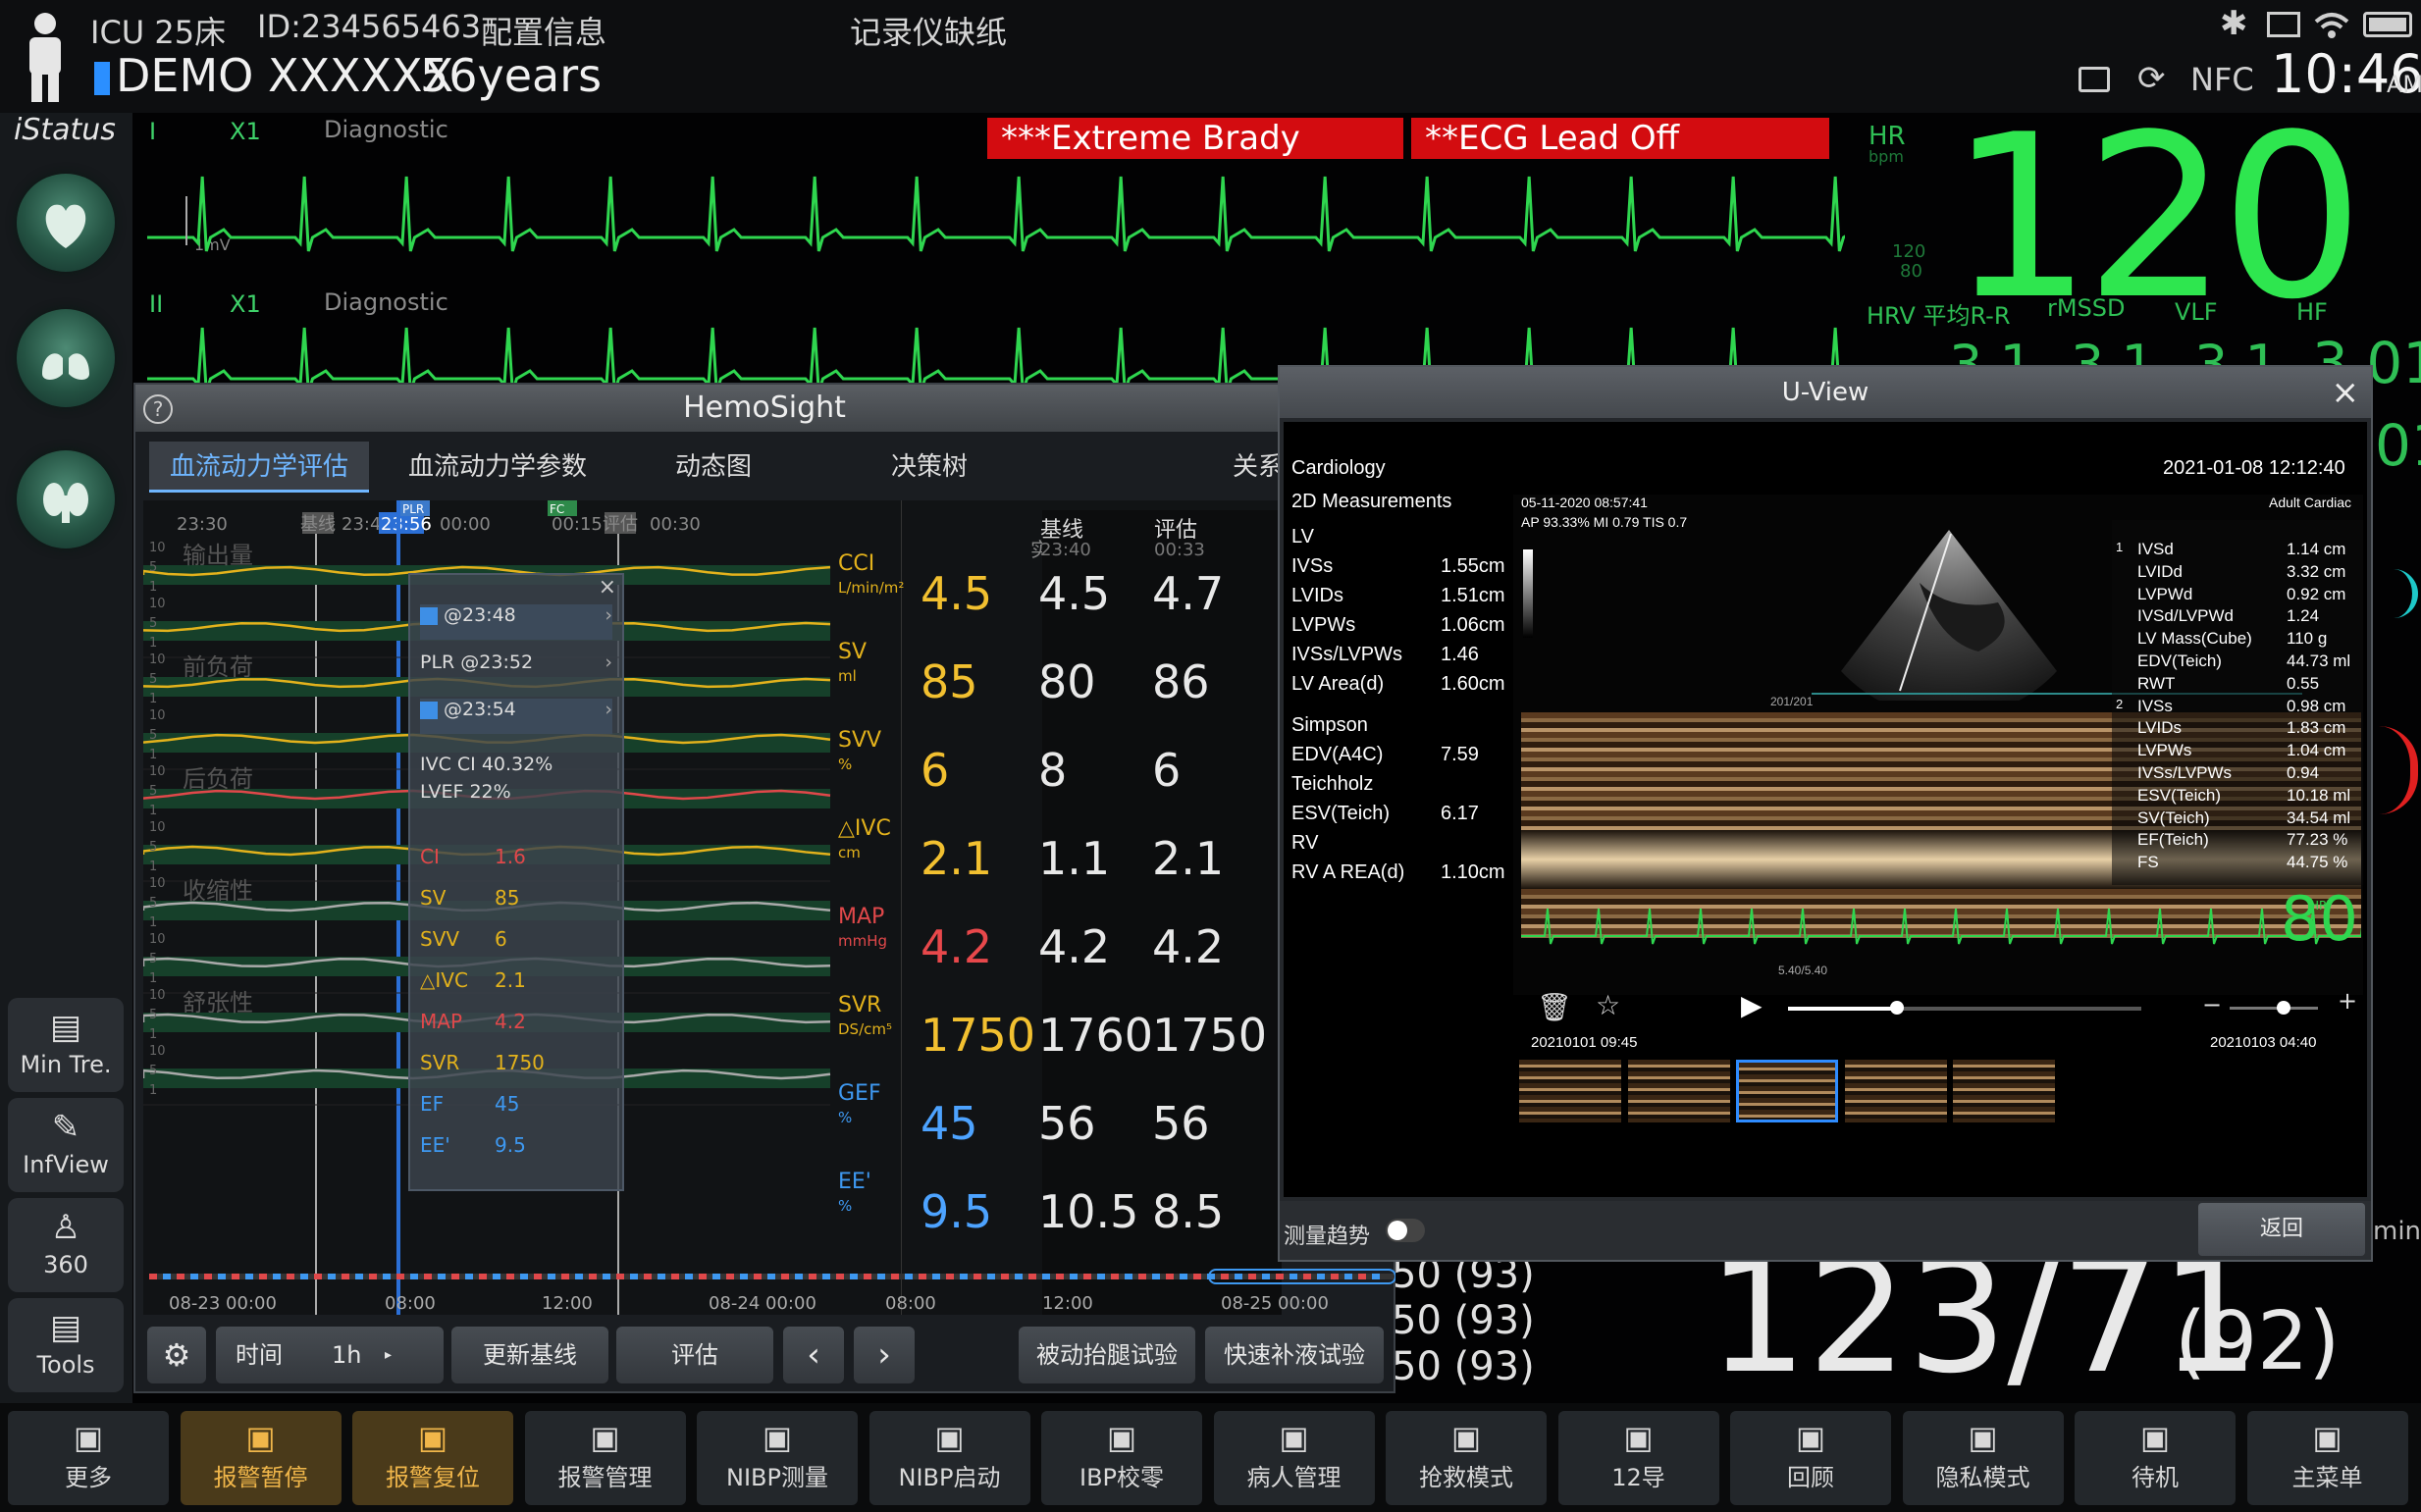  Describe the element at coordinates (66, 1345) in the screenshot. I see `tools-button: ▤ Tools` at that location.